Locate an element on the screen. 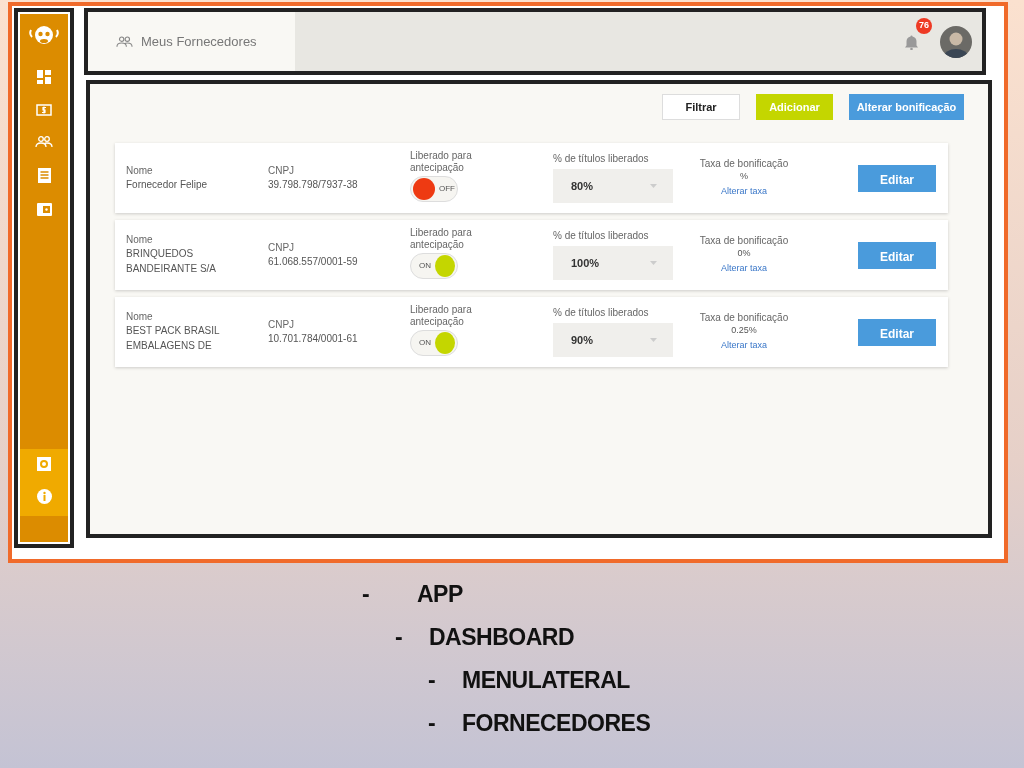 Image resolution: width=1024 pixels, height=768 pixels. supplier-name: BRINQUEDOS BANDEIRANTE S/A is located at coordinates (172, 261).